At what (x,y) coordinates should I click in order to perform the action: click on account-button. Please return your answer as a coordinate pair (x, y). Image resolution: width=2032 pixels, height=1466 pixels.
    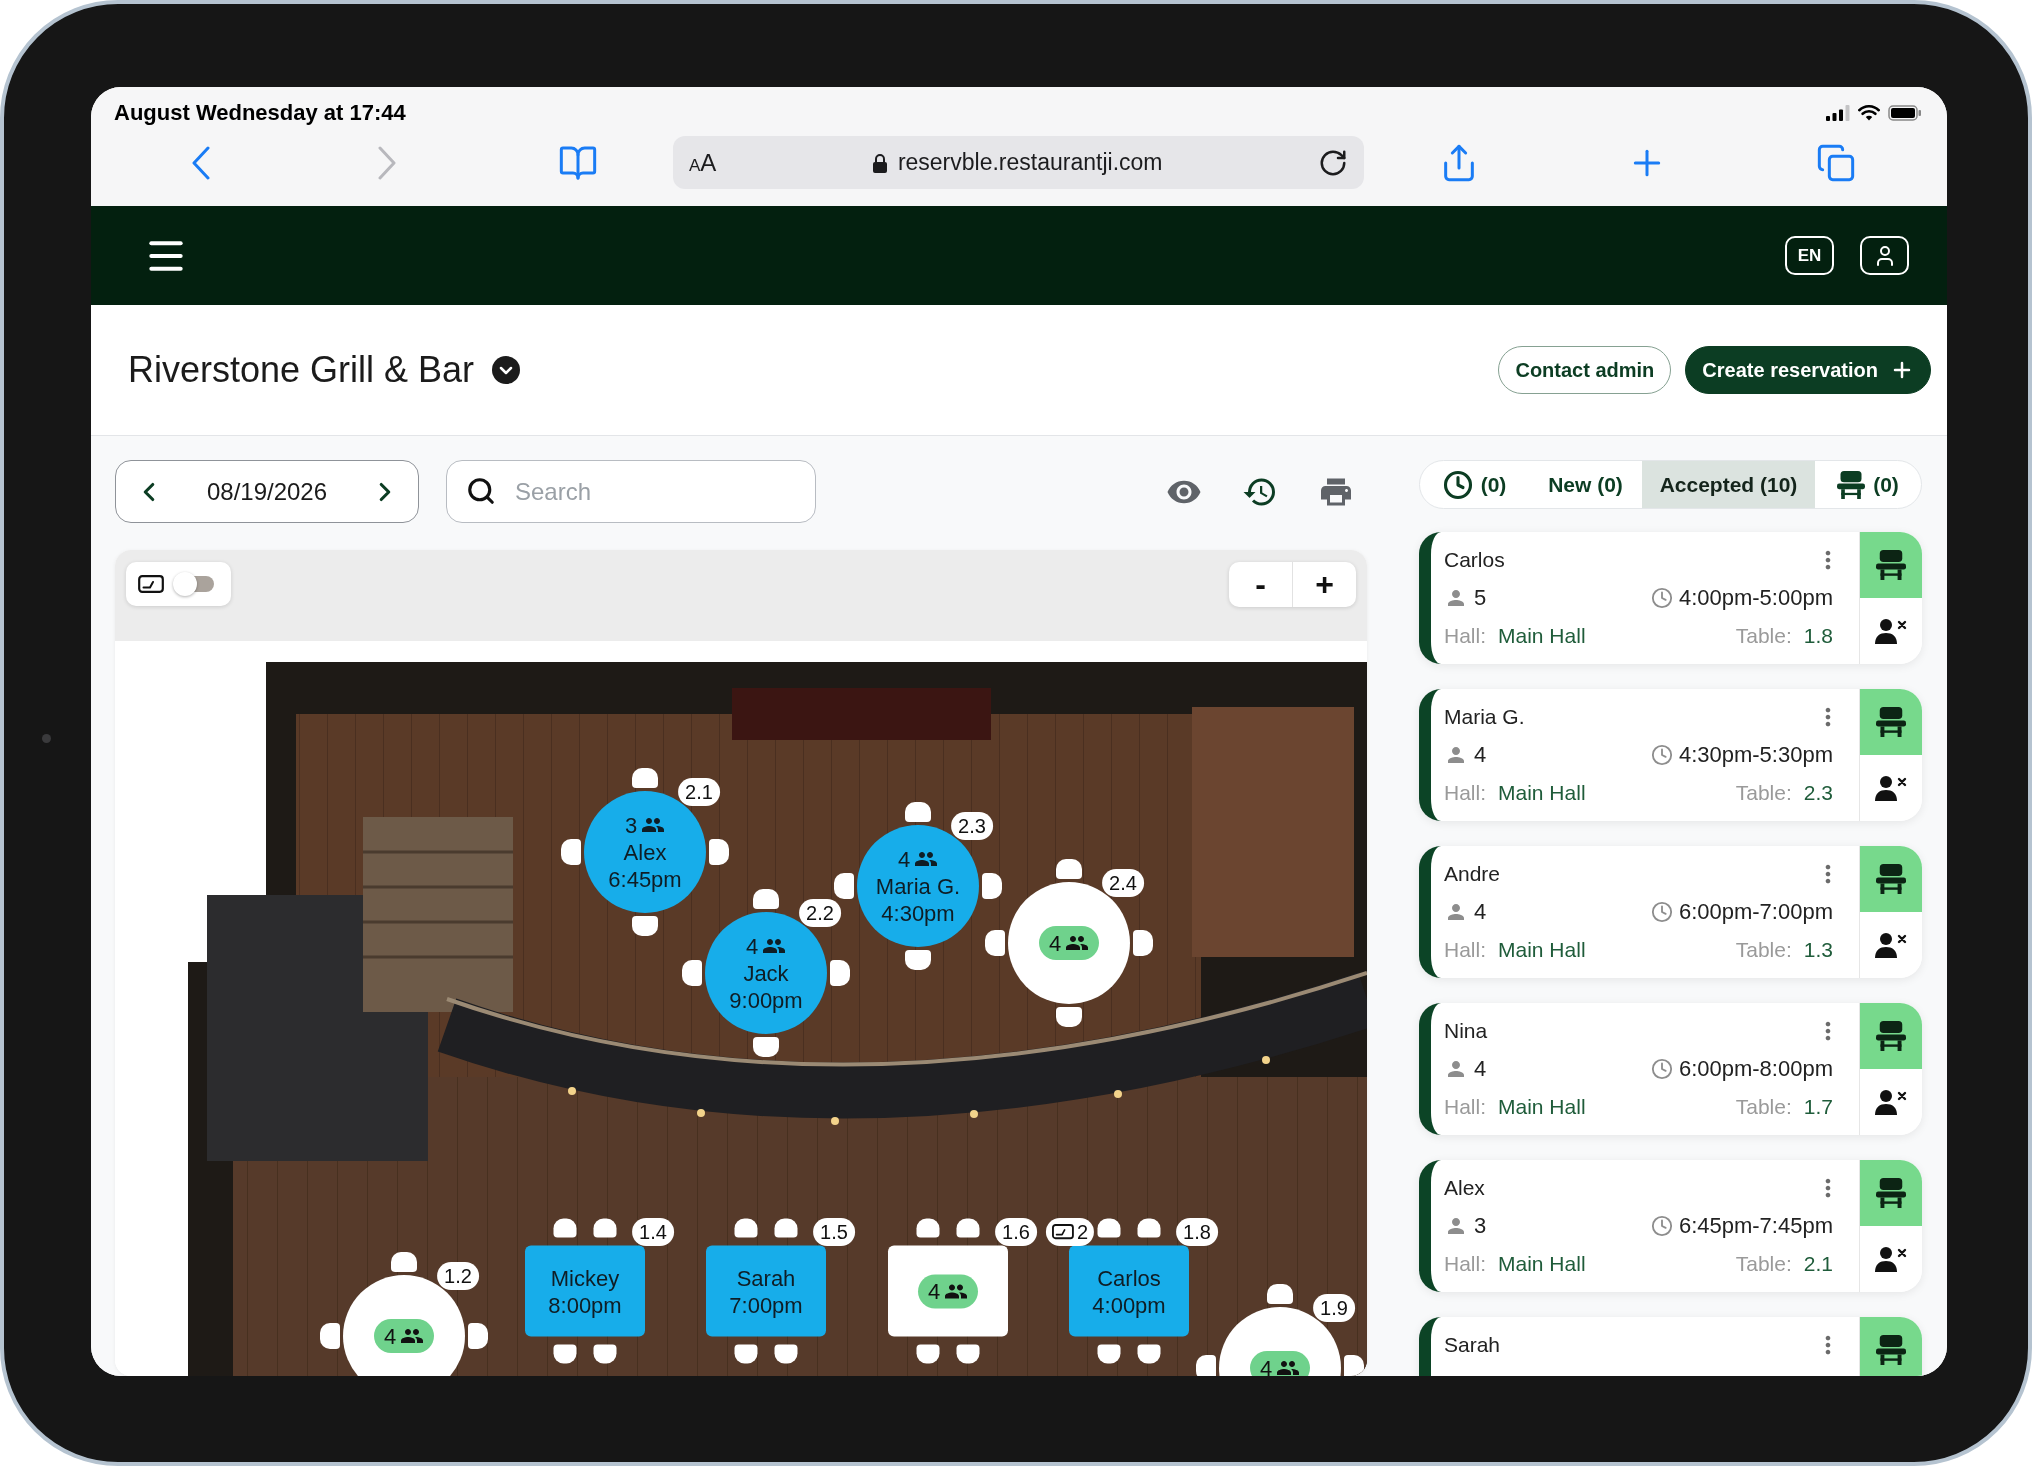
    Looking at the image, I should click on (1884, 255).